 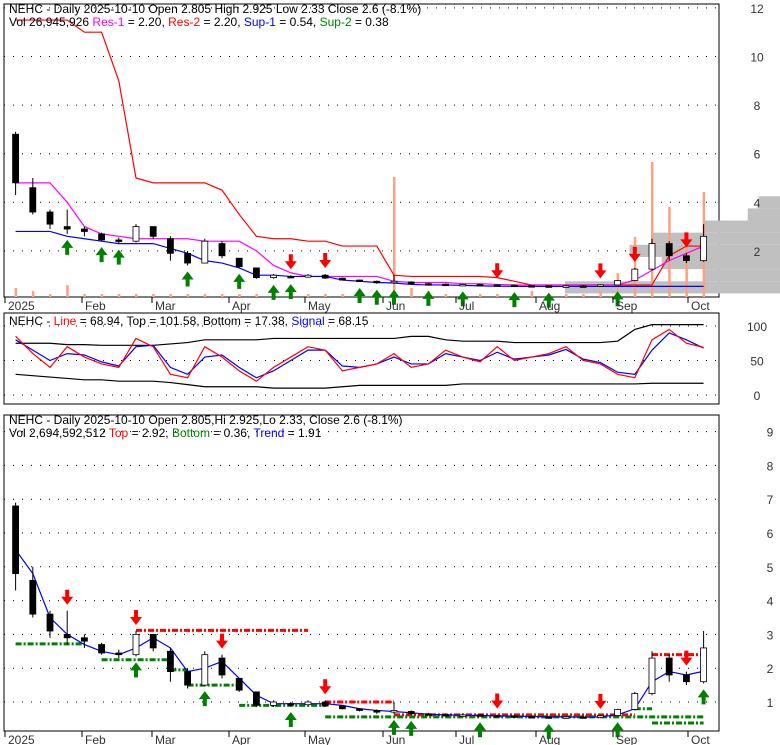 I want to click on y-tick-label: 5, so click(x=770, y=568).